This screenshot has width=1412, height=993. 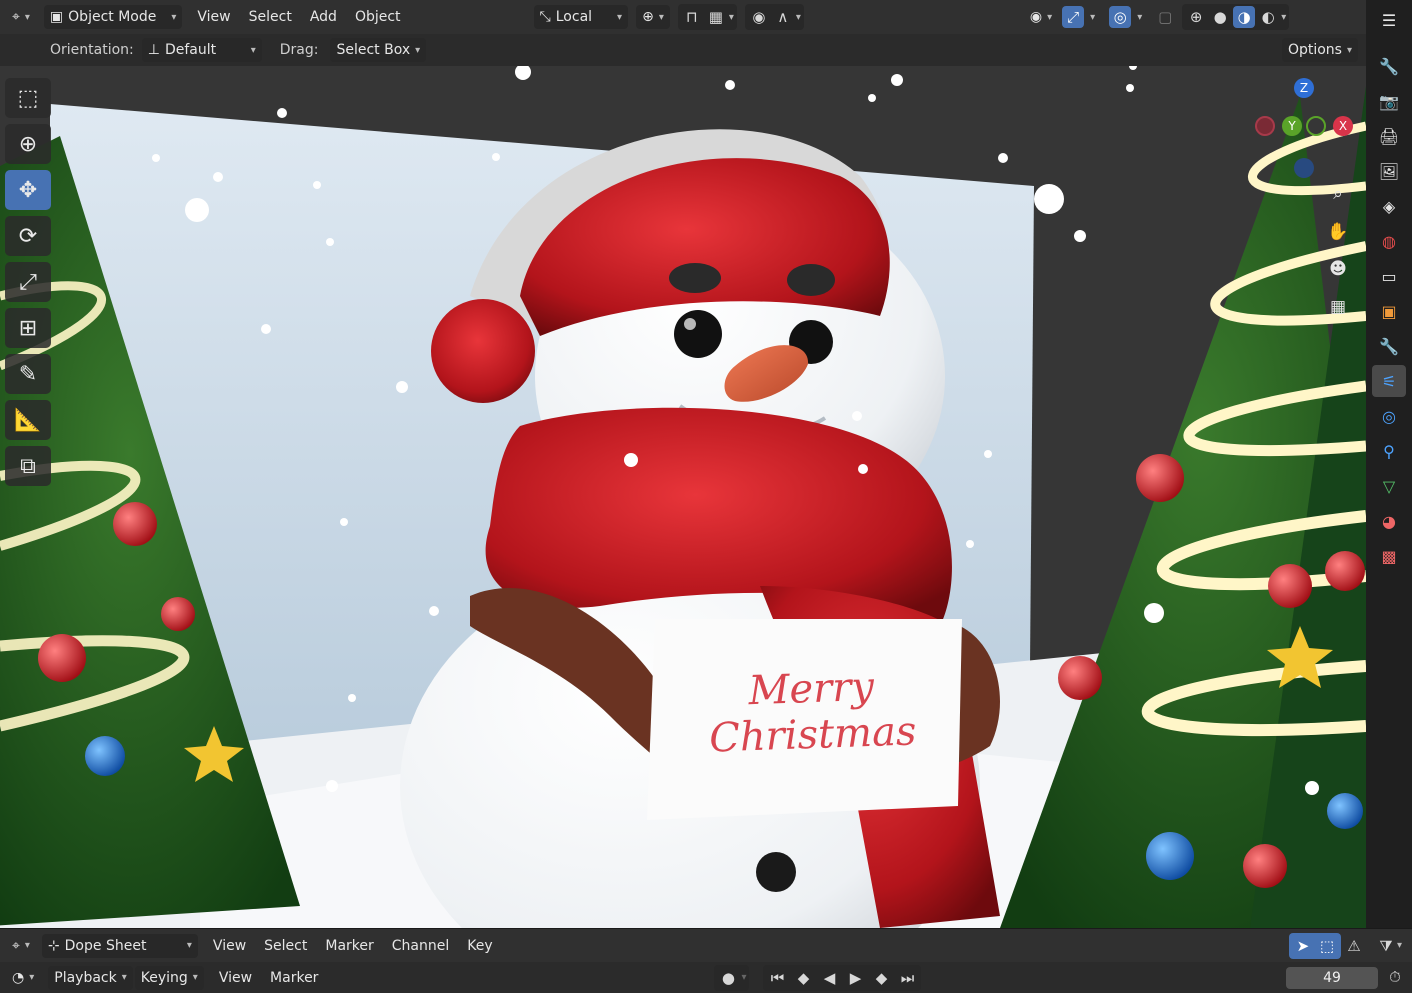 What do you see at coordinates (1332, 978) in the screenshot?
I see `current-frame-field: 49` at bounding box center [1332, 978].